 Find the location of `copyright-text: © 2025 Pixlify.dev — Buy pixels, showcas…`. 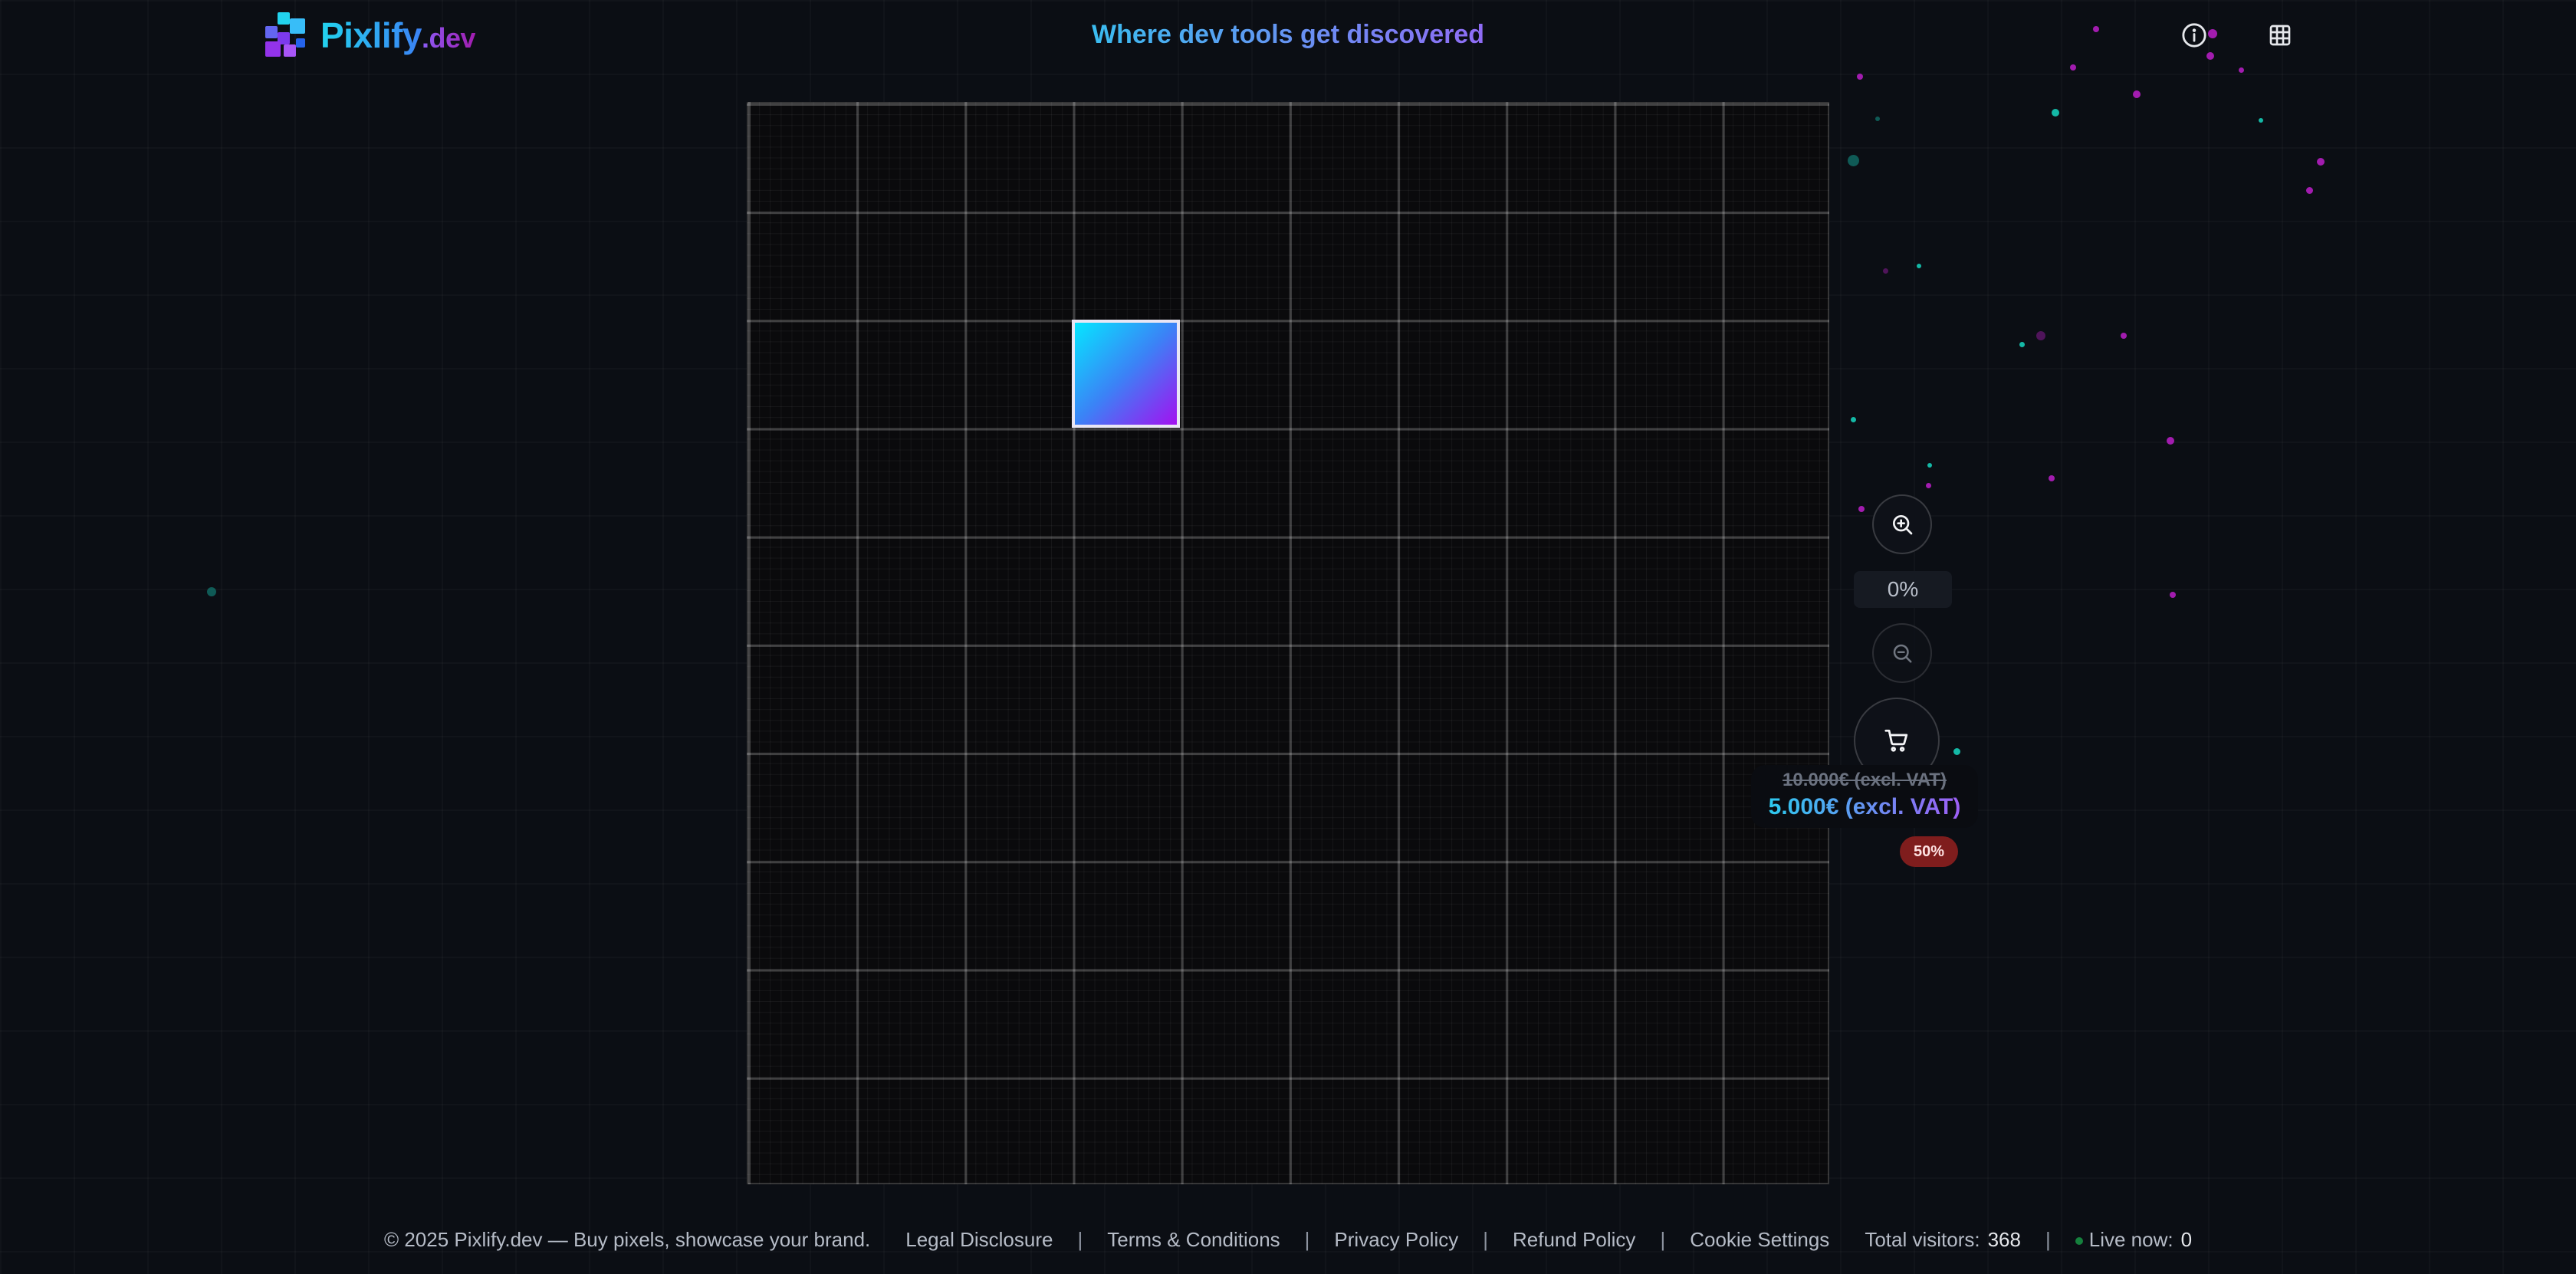

copyright-text: © 2025 Pixlify.dev — Buy pixels, showcas… is located at coordinates (627, 1239).